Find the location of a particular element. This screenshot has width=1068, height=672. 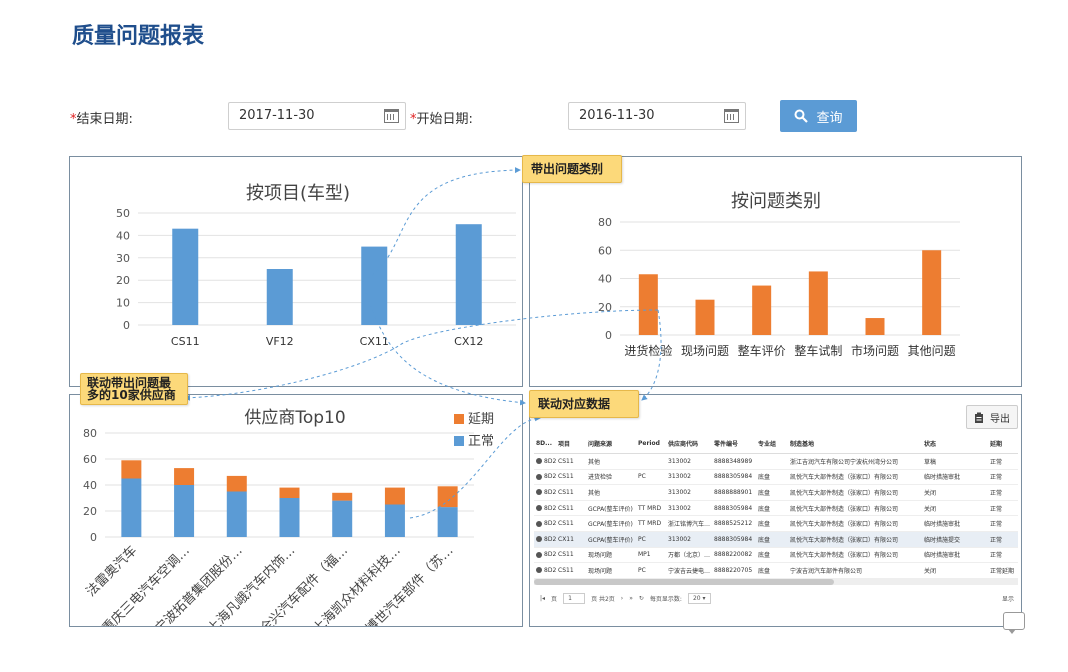

callout-data: 联动对应数据 is located at coordinates (584, 404).